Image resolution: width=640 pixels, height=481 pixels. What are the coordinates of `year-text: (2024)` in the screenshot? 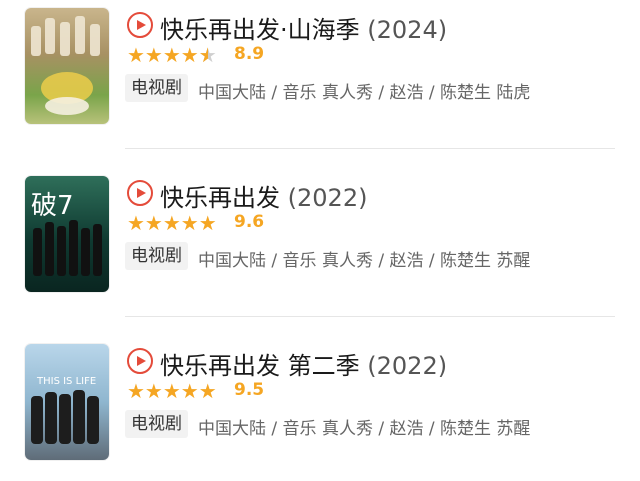 It's located at (407, 30).